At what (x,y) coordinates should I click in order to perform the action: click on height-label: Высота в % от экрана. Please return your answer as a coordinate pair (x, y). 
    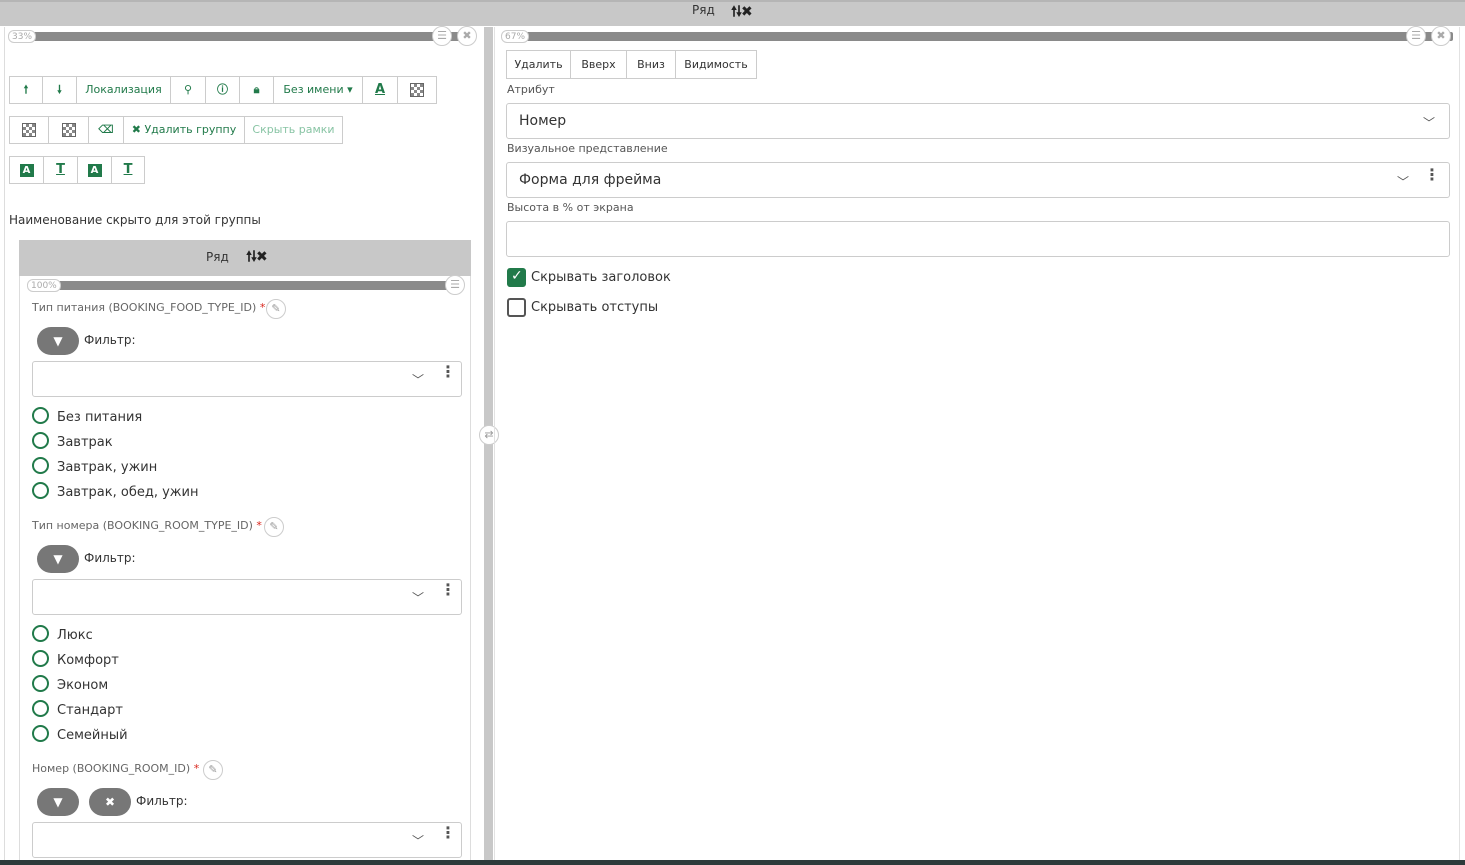
    Looking at the image, I should click on (570, 207).